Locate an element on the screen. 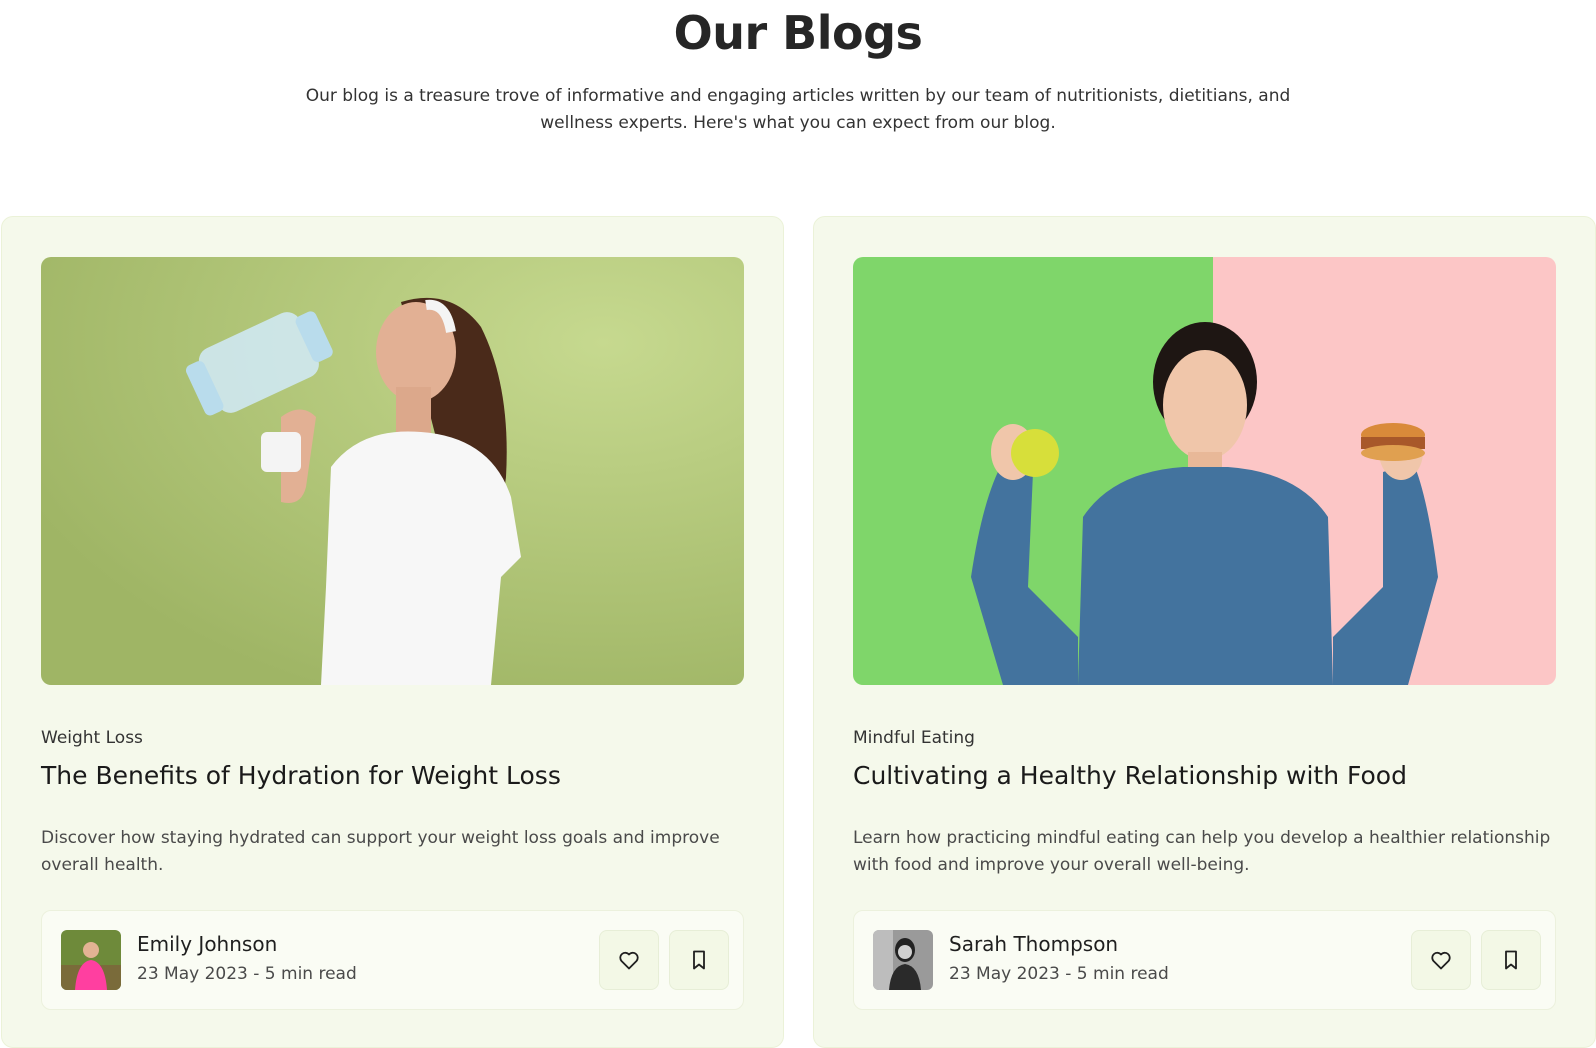  post-category: Weight Loss is located at coordinates (92, 738).